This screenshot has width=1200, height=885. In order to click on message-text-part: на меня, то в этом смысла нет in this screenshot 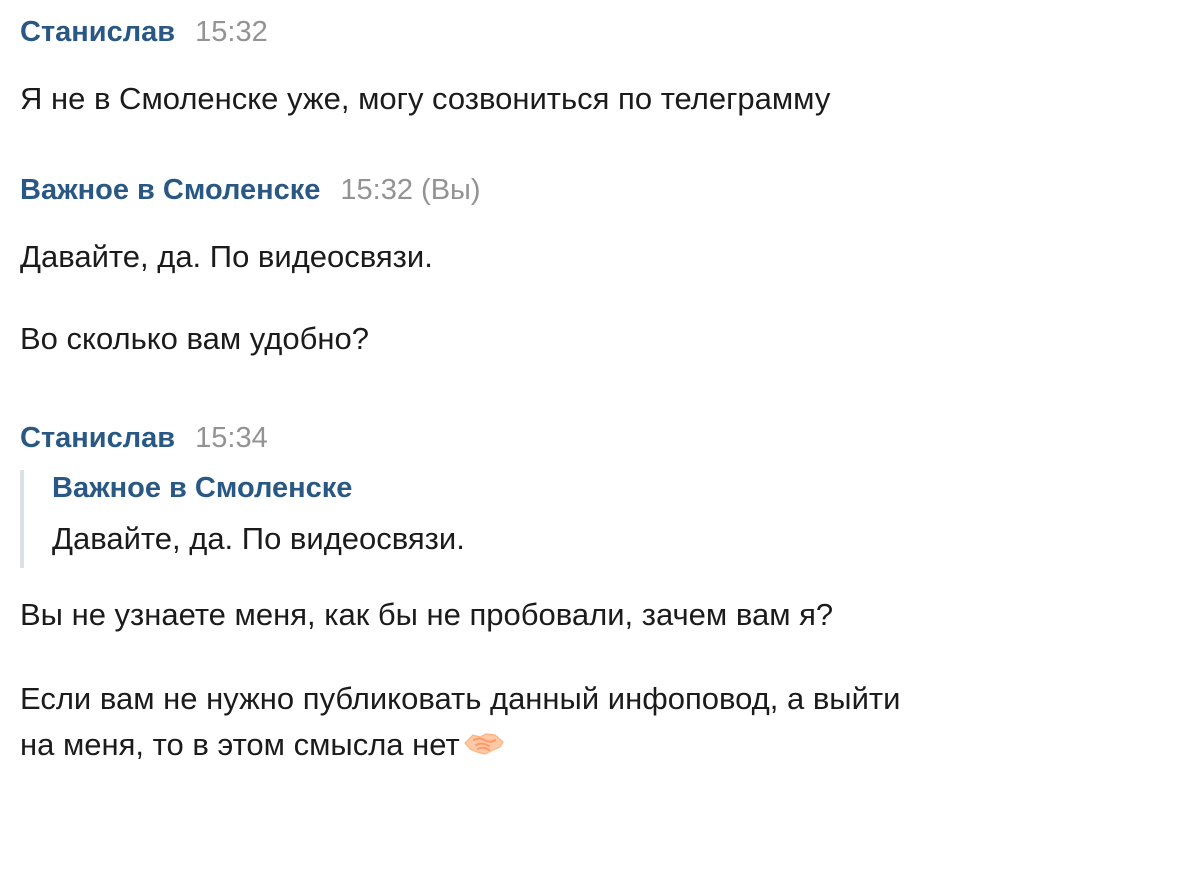, I will do `click(240, 744)`.